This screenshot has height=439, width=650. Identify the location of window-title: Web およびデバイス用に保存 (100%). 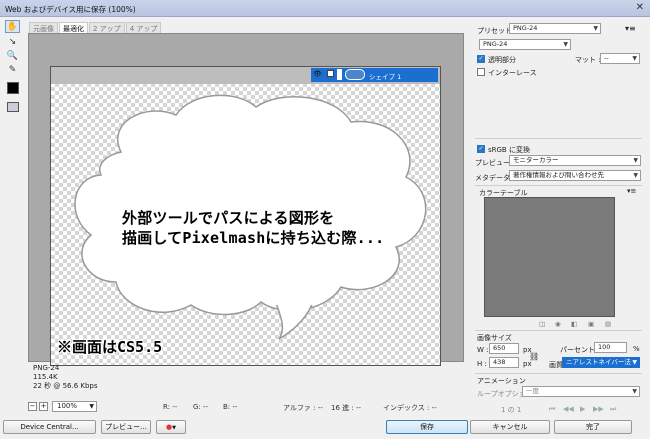
(70, 9).